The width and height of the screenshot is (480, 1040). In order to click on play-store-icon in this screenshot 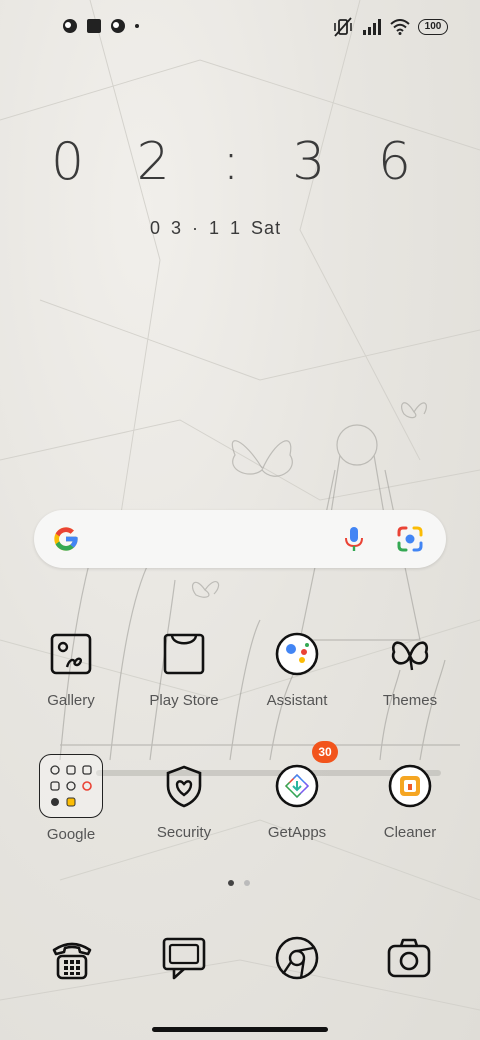, I will do `click(184, 654)`.